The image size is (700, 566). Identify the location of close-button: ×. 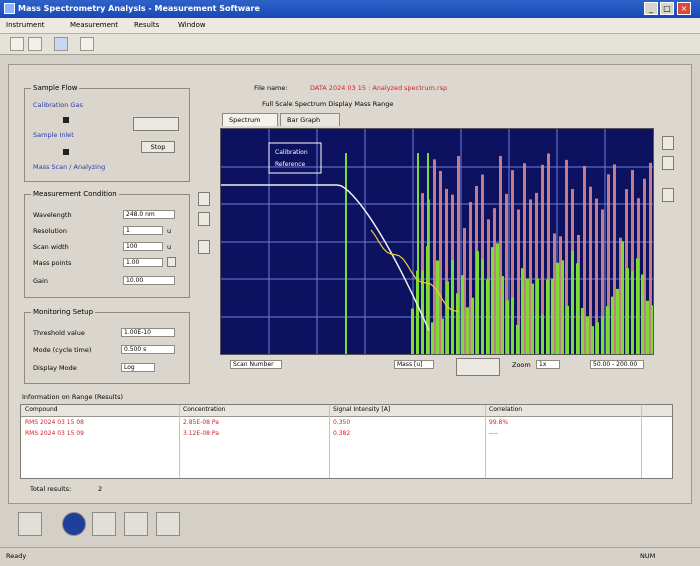
(684, 8).